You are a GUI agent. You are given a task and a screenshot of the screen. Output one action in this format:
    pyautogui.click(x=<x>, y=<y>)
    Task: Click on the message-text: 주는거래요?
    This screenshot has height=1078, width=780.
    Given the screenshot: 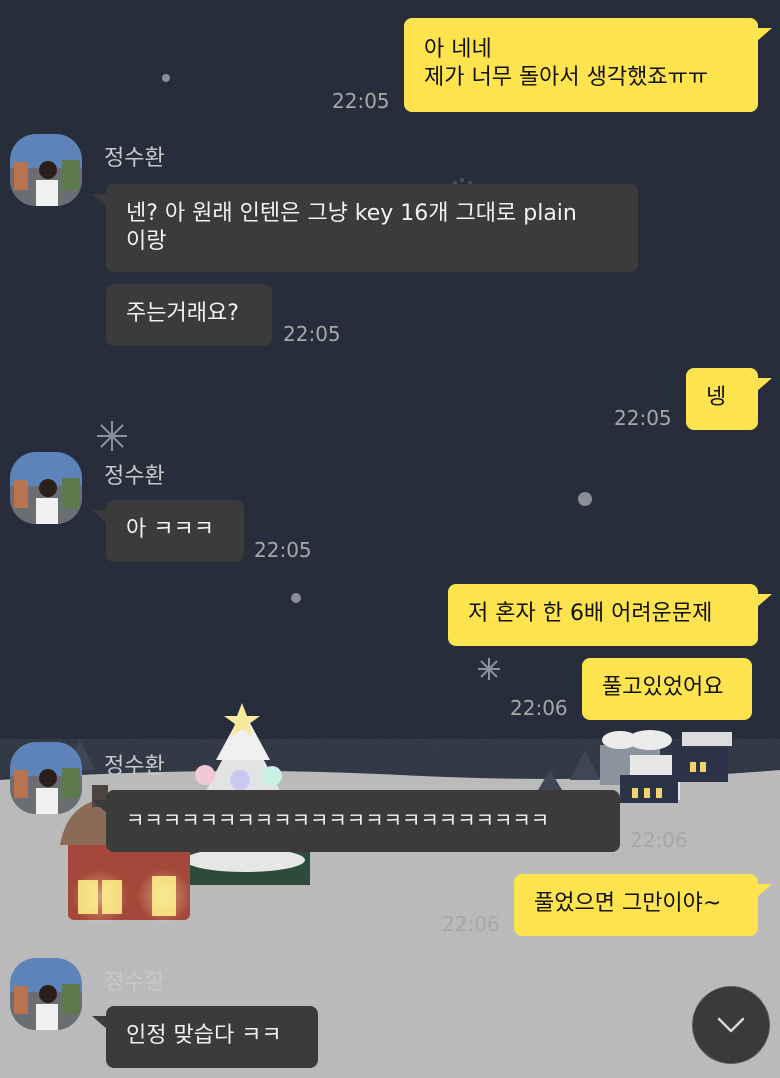 What is the action you would take?
    pyautogui.click(x=182, y=313)
    